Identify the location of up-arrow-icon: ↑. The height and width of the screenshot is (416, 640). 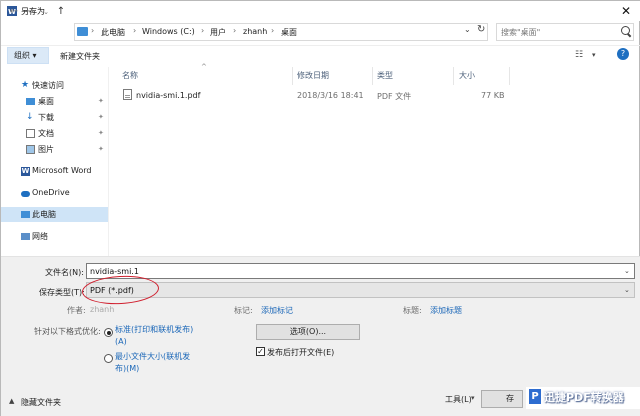
(61, 12).